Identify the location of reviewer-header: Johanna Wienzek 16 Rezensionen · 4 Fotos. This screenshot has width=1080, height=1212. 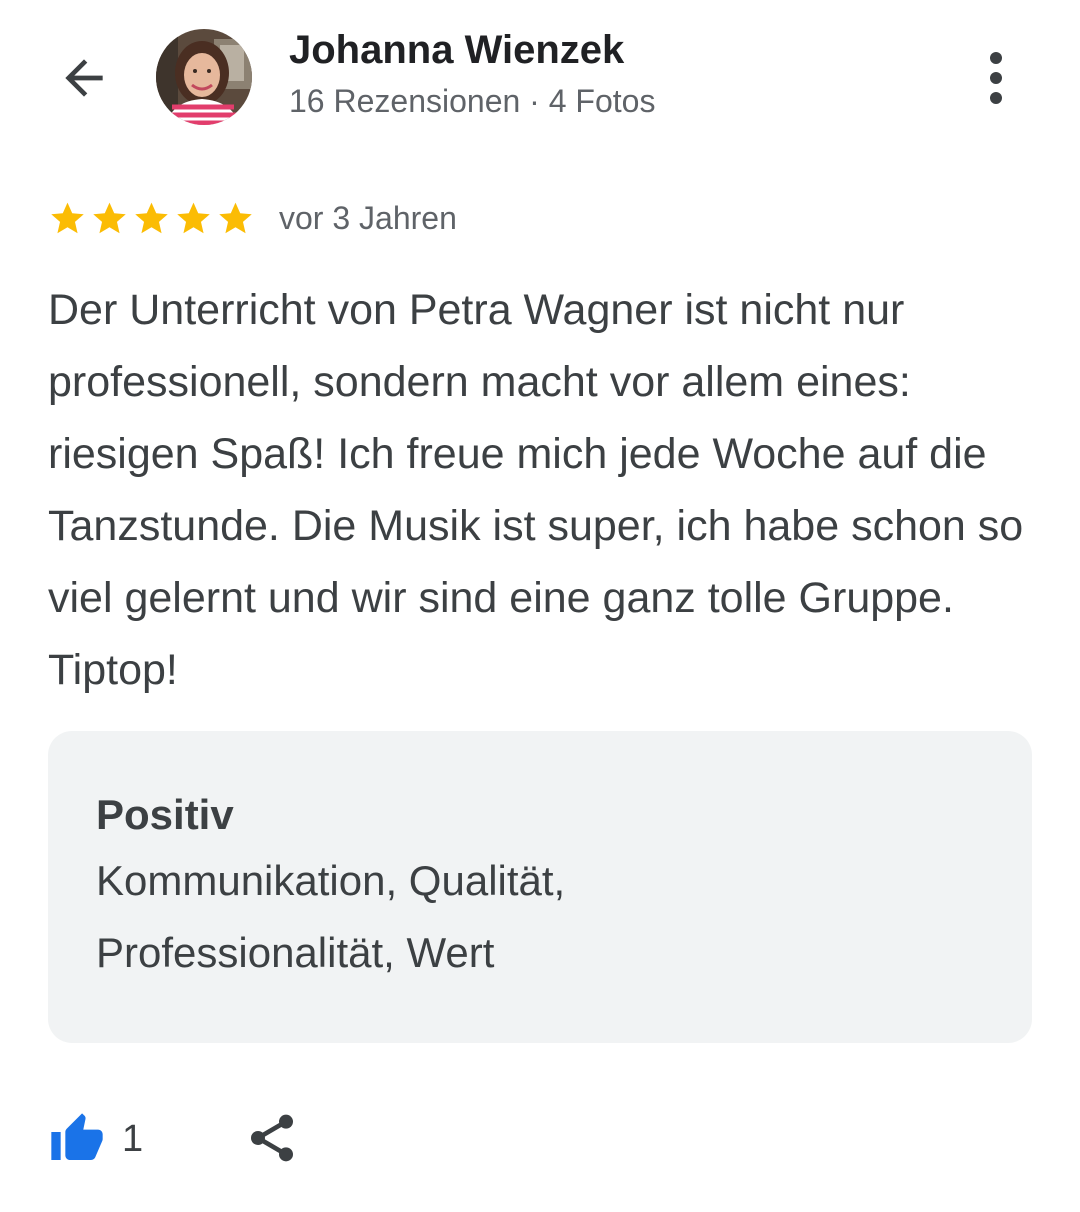
(472, 75).